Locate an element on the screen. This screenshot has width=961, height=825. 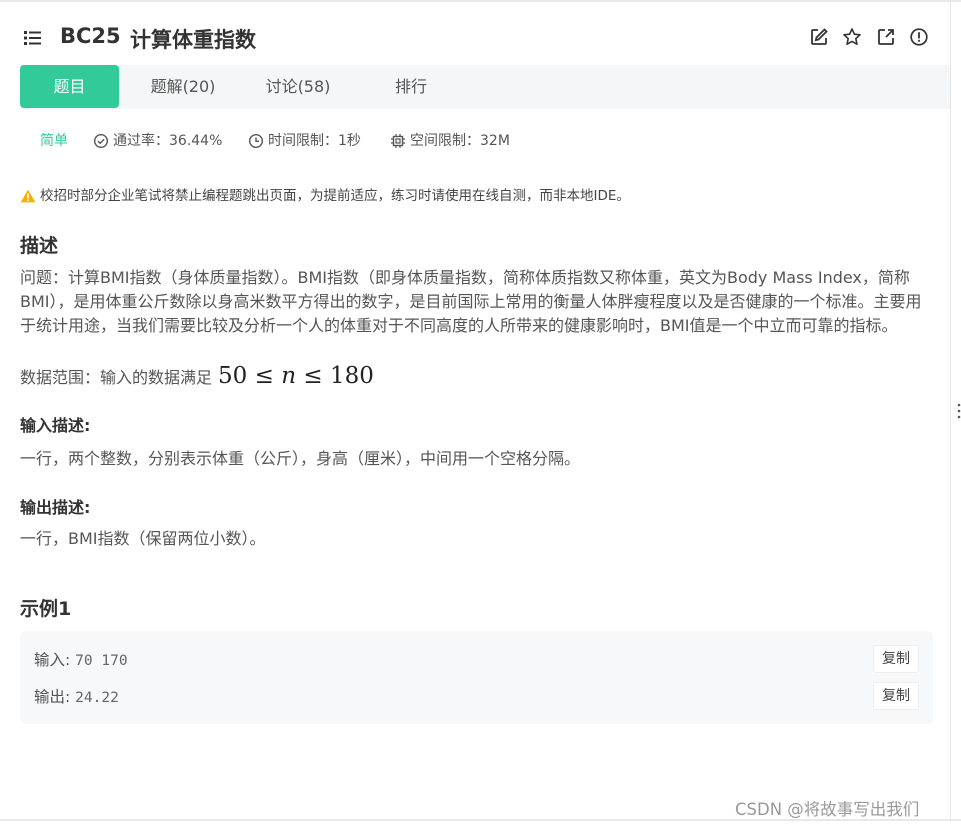
example-output-row: 输出: 24.22 is located at coordinates (76, 696).